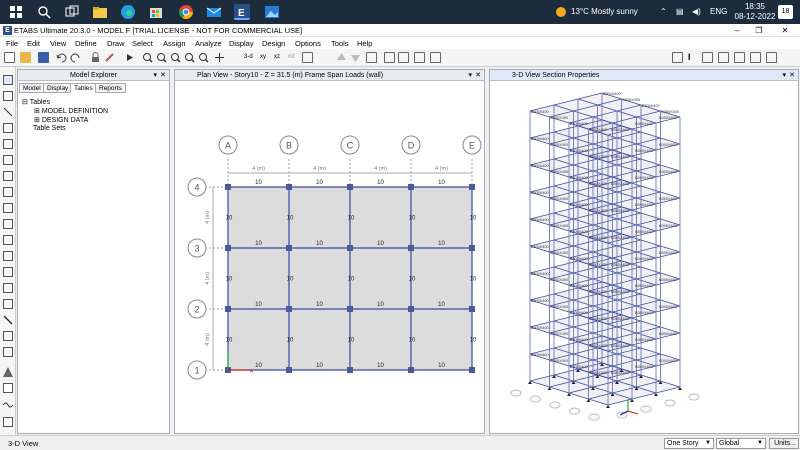 Image resolution: width=800 pixels, height=450 pixels. Describe the element at coordinates (100, 12) in the screenshot. I see `file-explorer-icon` at that location.